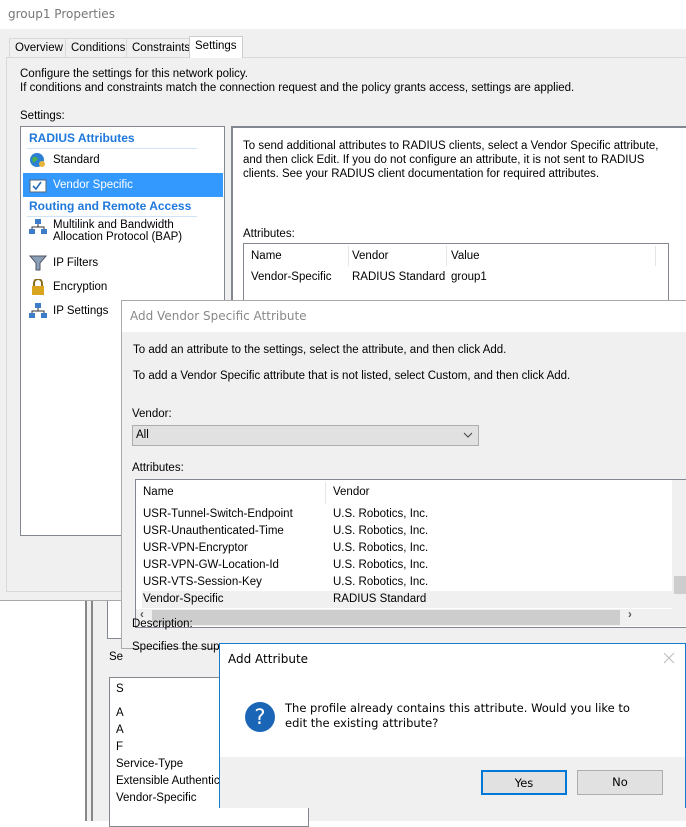 The width and height of the screenshot is (686, 827). What do you see at coordinates (38, 263) in the screenshot?
I see `filter-icon` at bounding box center [38, 263].